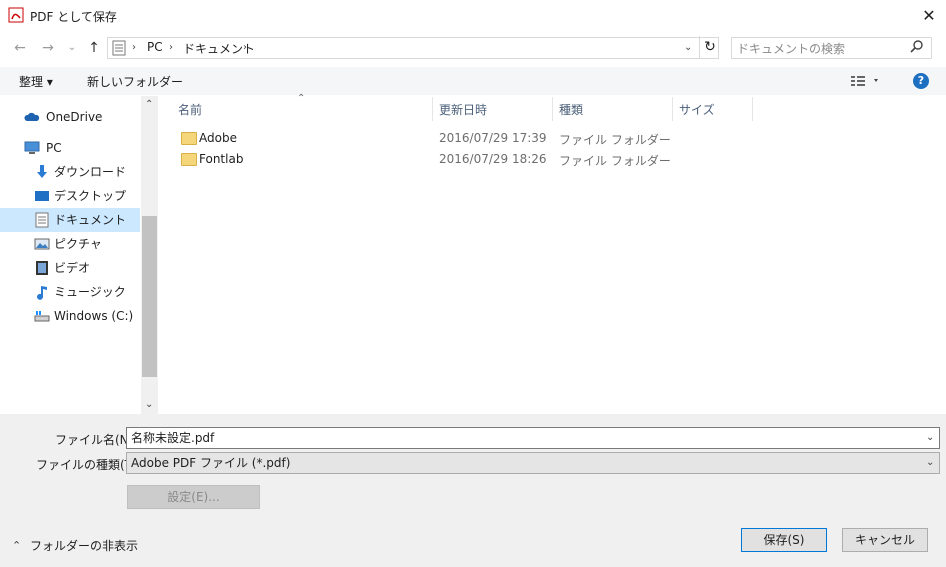  Describe the element at coordinates (190, 109) in the screenshot. I see `column-header-name: 名前` at that location.